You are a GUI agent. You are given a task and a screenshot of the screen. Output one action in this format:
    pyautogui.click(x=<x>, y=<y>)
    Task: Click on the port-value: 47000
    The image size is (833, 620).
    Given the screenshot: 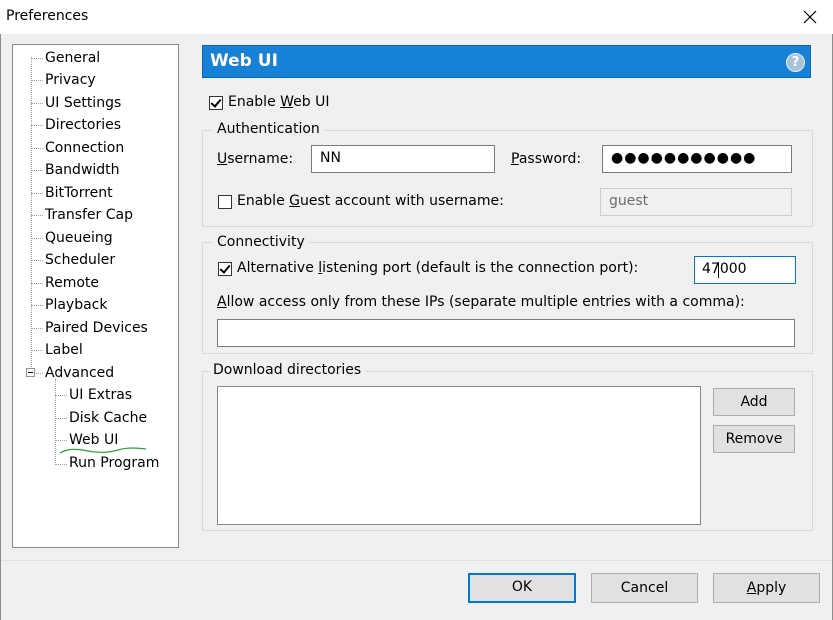 What is the action you would take?
    pyautogui.click(x=724, y=269)
    